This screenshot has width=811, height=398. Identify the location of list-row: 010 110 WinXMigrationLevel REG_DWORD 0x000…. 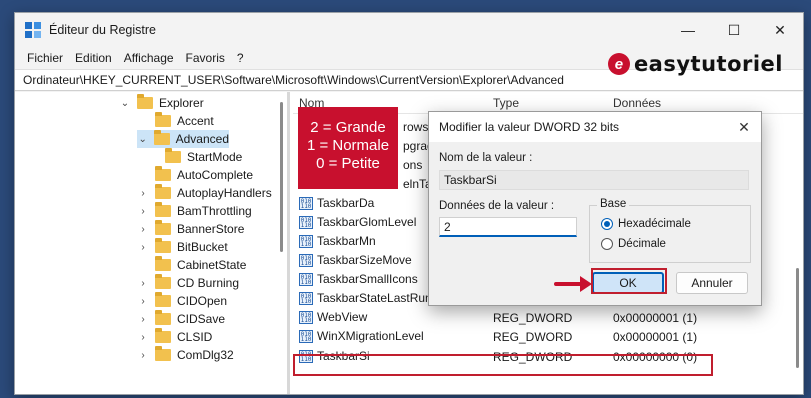
(542, 336).